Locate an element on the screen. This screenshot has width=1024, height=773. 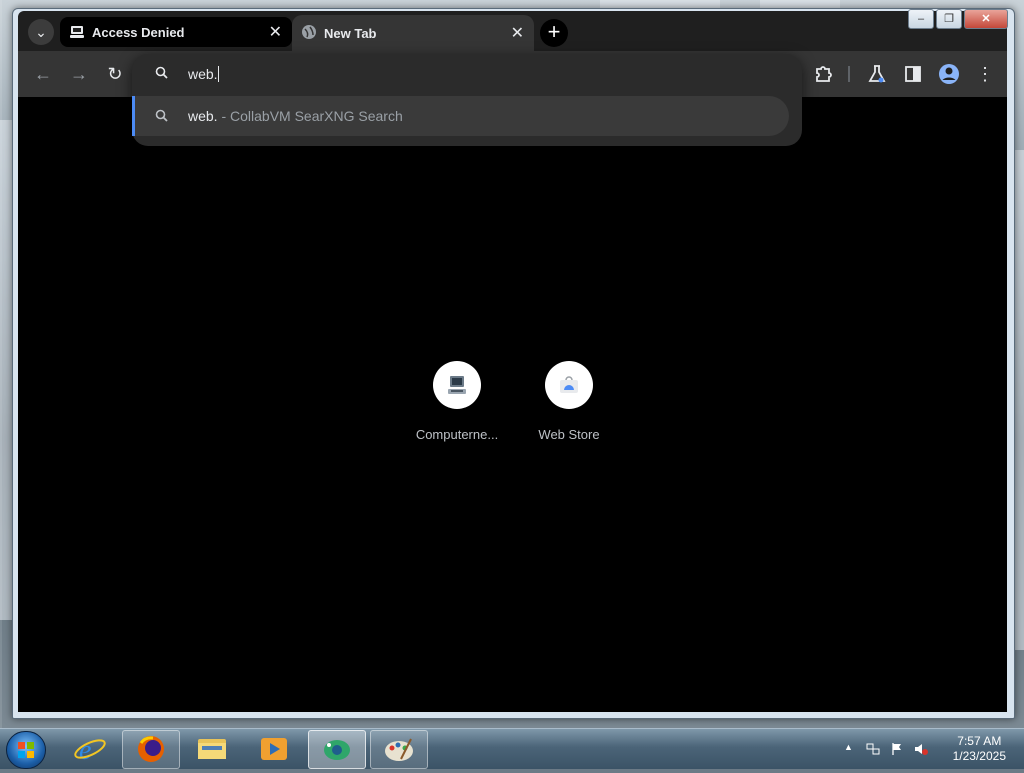
omnibox-popup: web. web. - CollabVM SearXNG Search is located at coordinates (467, 100).